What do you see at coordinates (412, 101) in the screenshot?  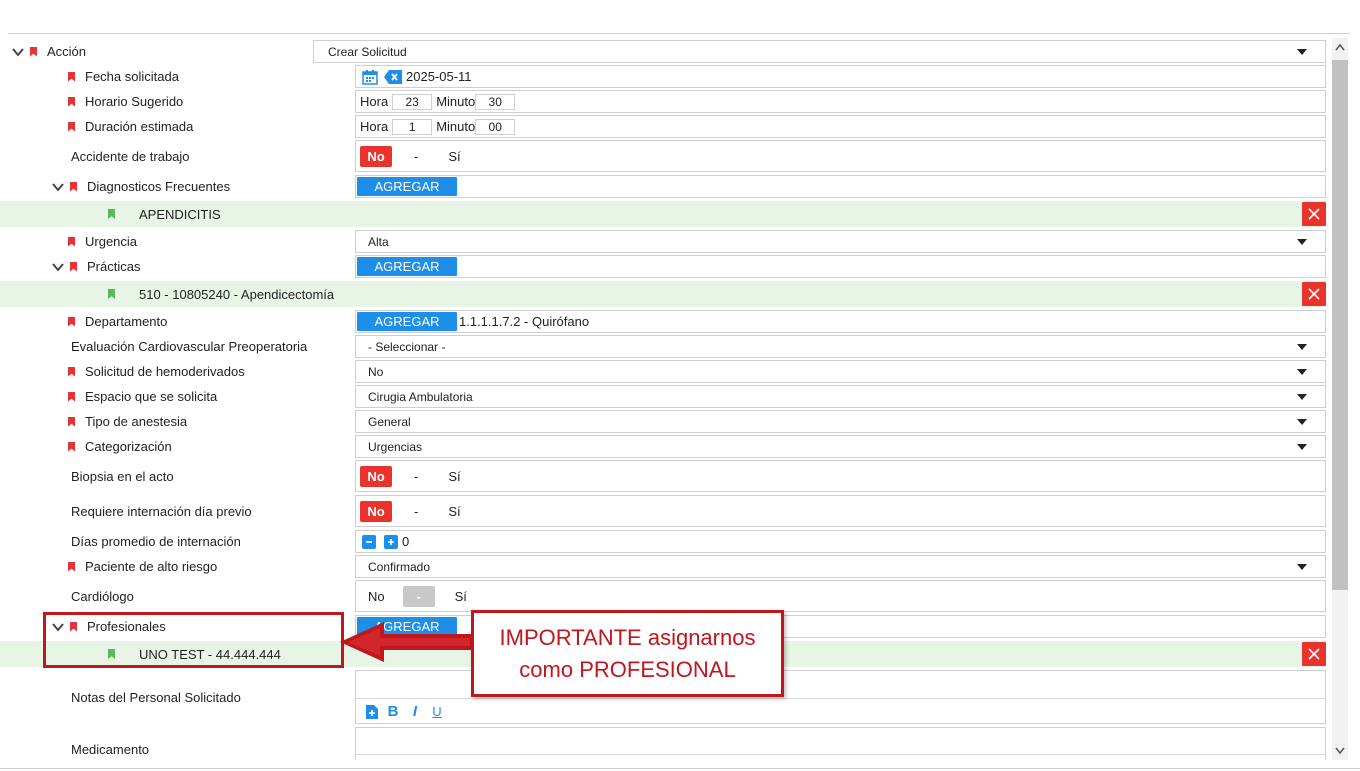 I see `hora-input: 23` at bounding box center [412, 101].